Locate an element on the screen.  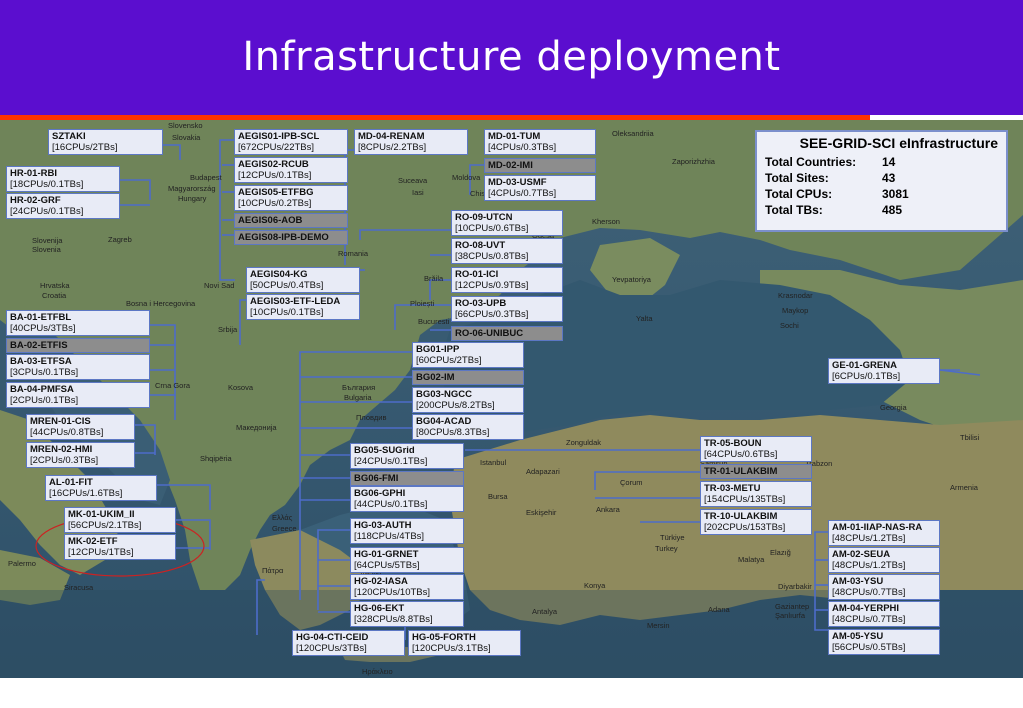
map-place-label: Bucuresti is located at coordinates (434, 321).